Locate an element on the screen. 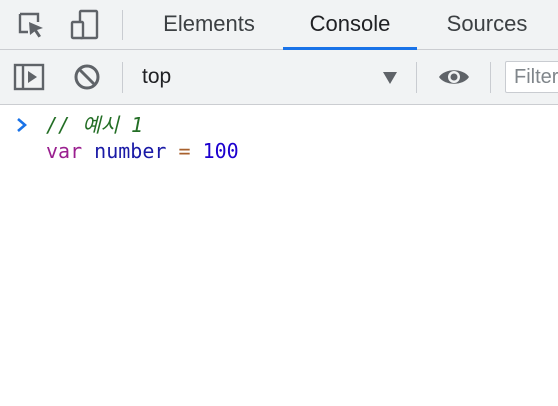 The width and height of the screenshot is (558, 406). code-number: 100 is located at coordinates (220, 151).